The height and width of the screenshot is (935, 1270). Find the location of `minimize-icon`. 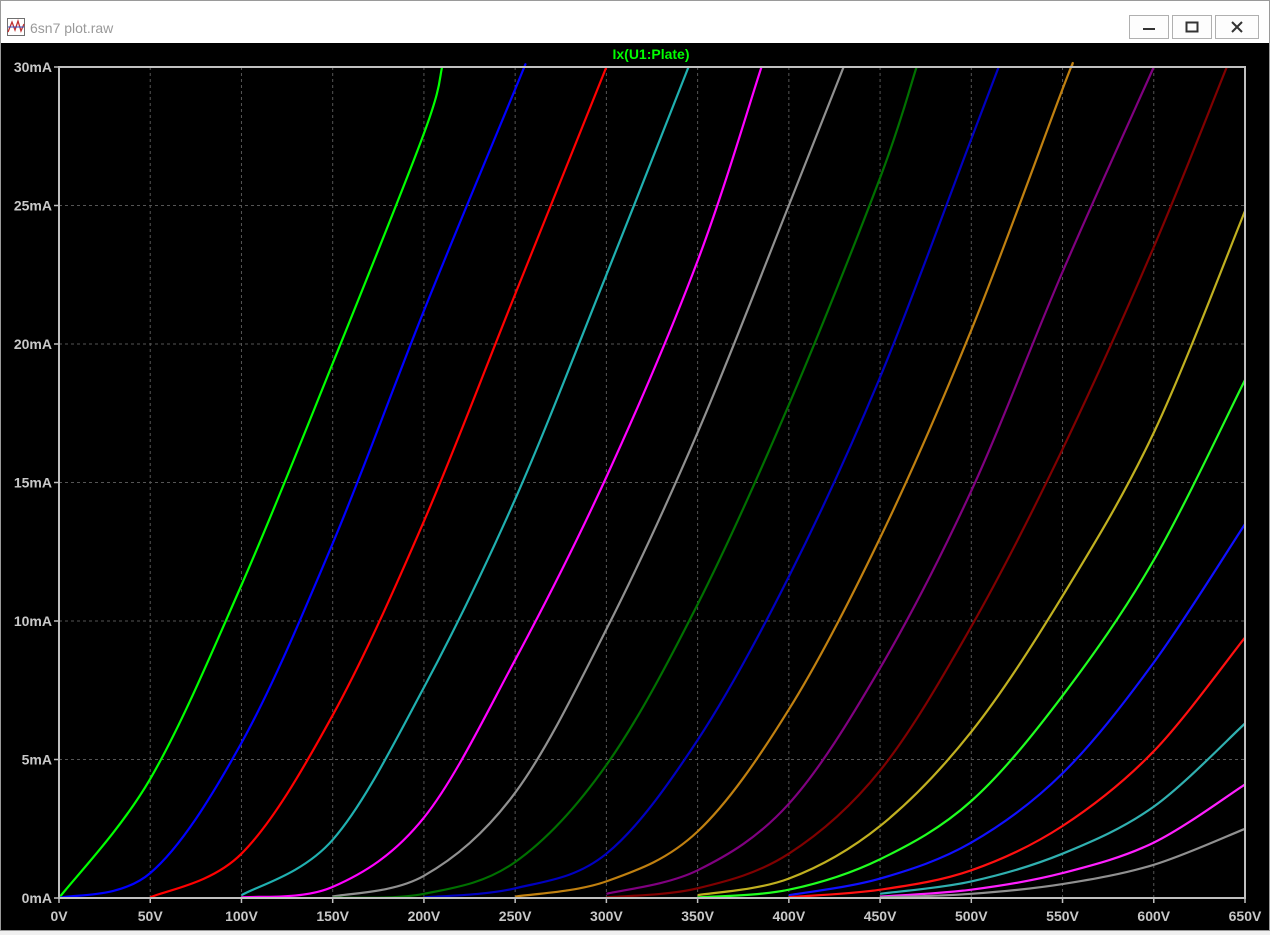

minimize-icon is located at coordinates (1149, 29).